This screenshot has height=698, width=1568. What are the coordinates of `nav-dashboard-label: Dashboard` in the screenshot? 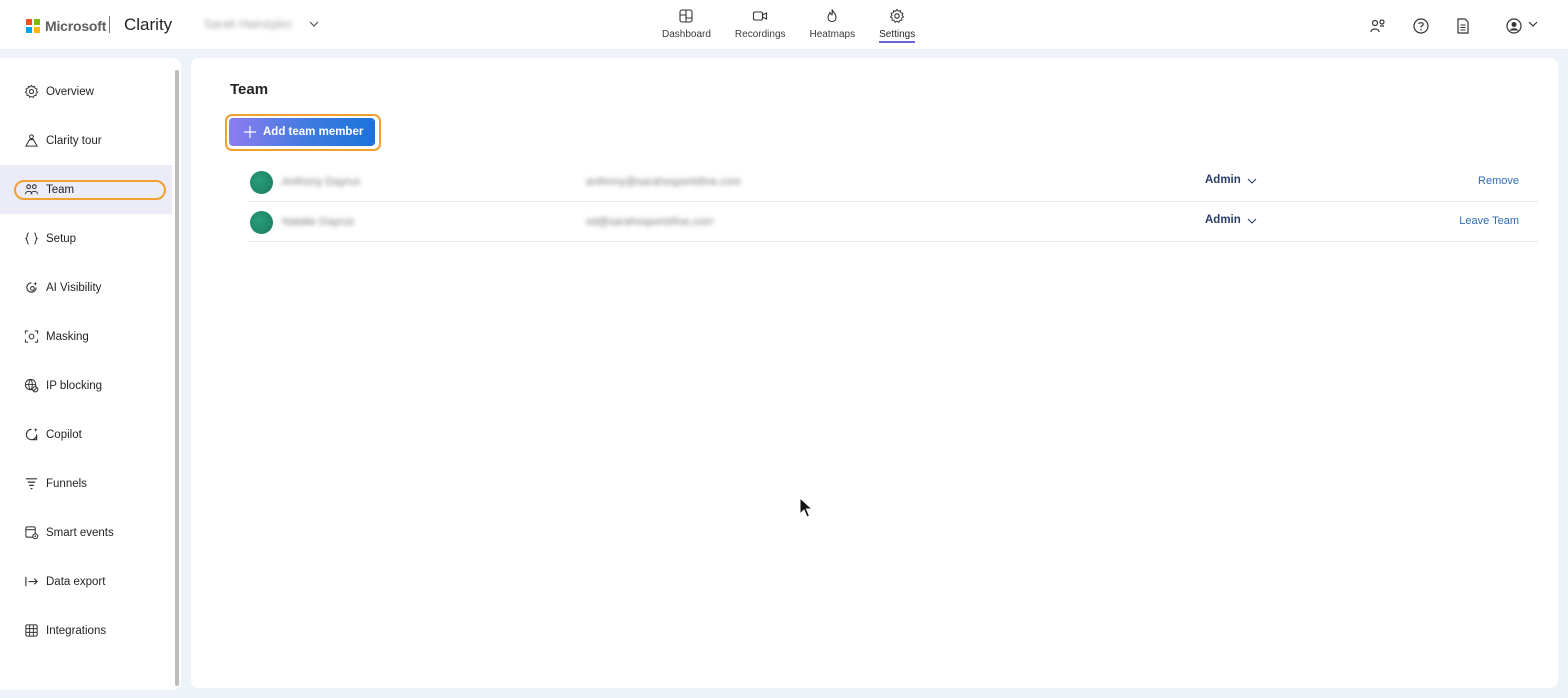 It's located at (686, 34).